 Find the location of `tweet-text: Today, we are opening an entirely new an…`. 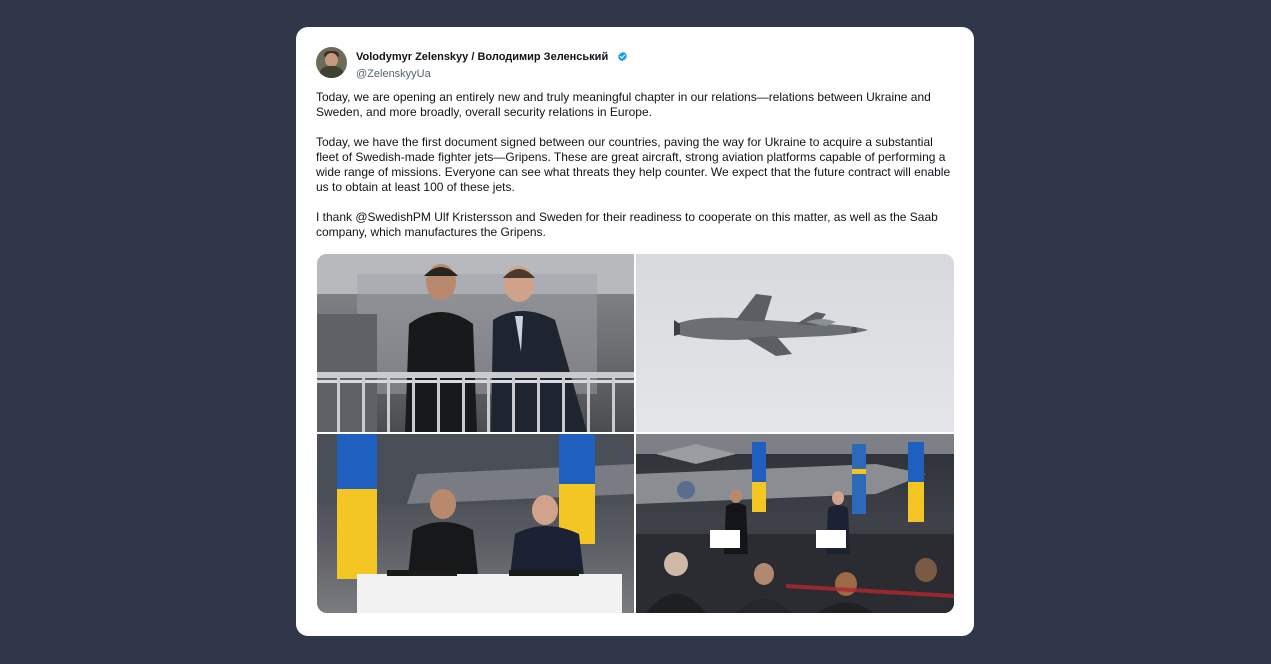

tweet-text: Today, we are opening an entirely new an… is located at coordinates (636, 172).